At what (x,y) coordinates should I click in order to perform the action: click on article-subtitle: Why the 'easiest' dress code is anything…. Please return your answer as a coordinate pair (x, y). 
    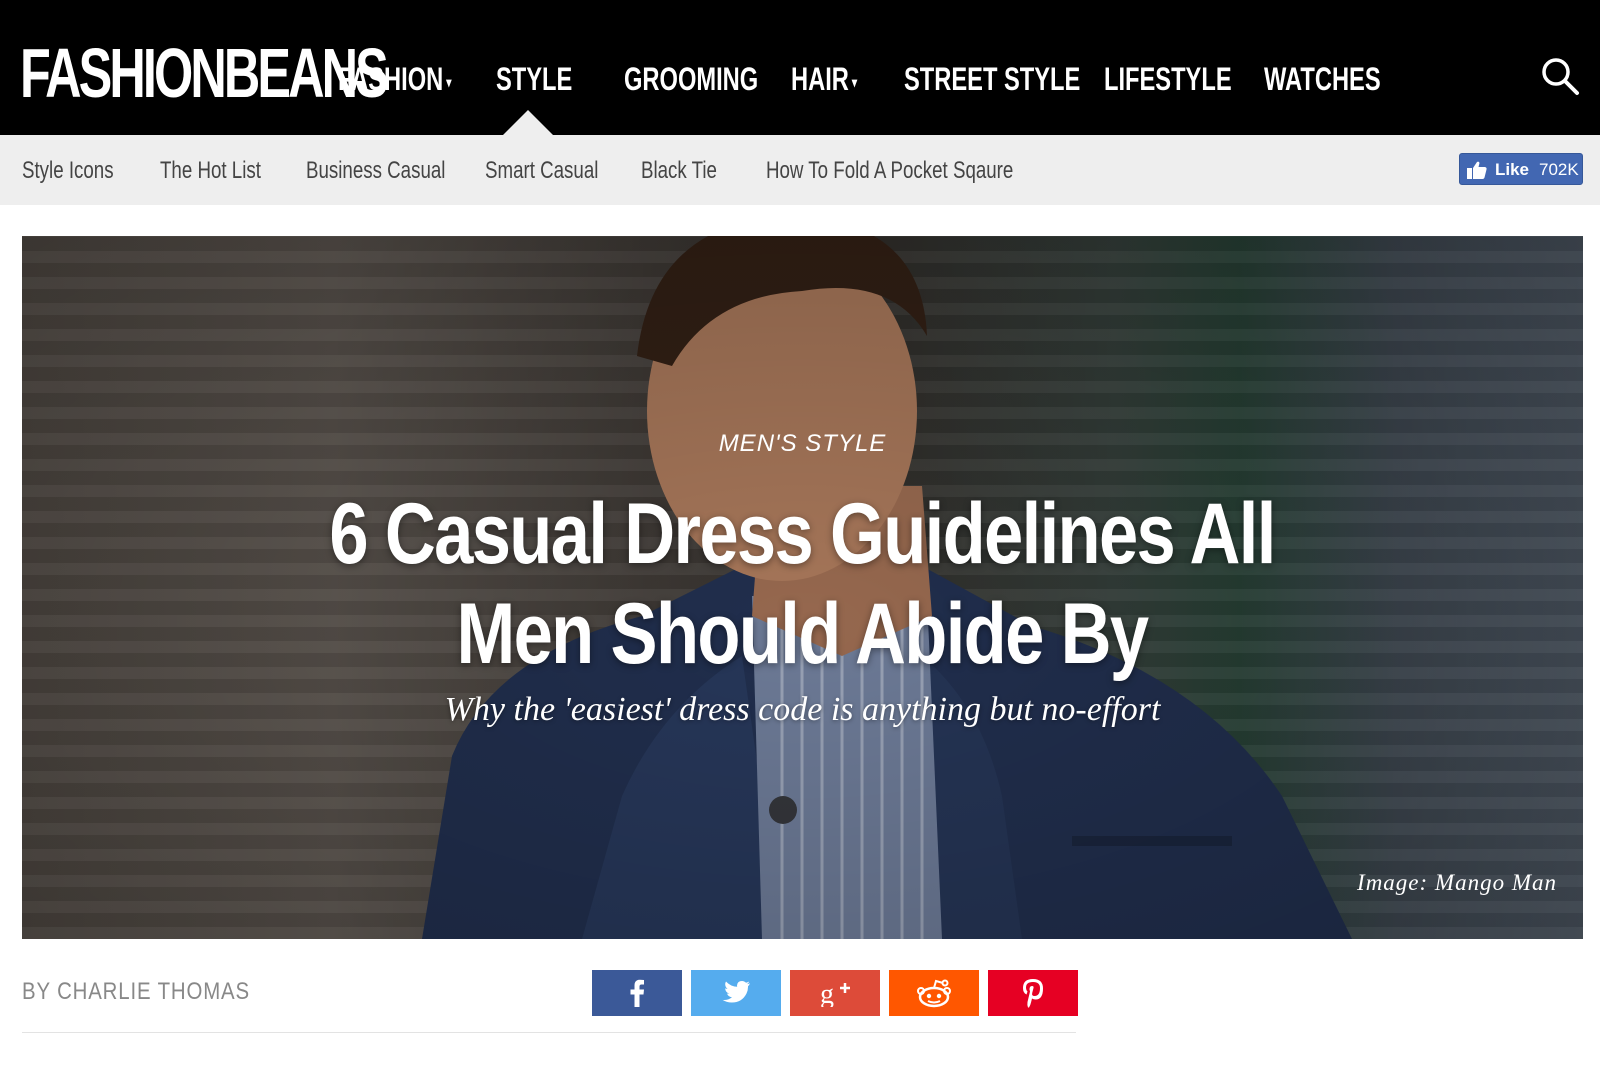
    Looking at the image, I should click on (802, 709).